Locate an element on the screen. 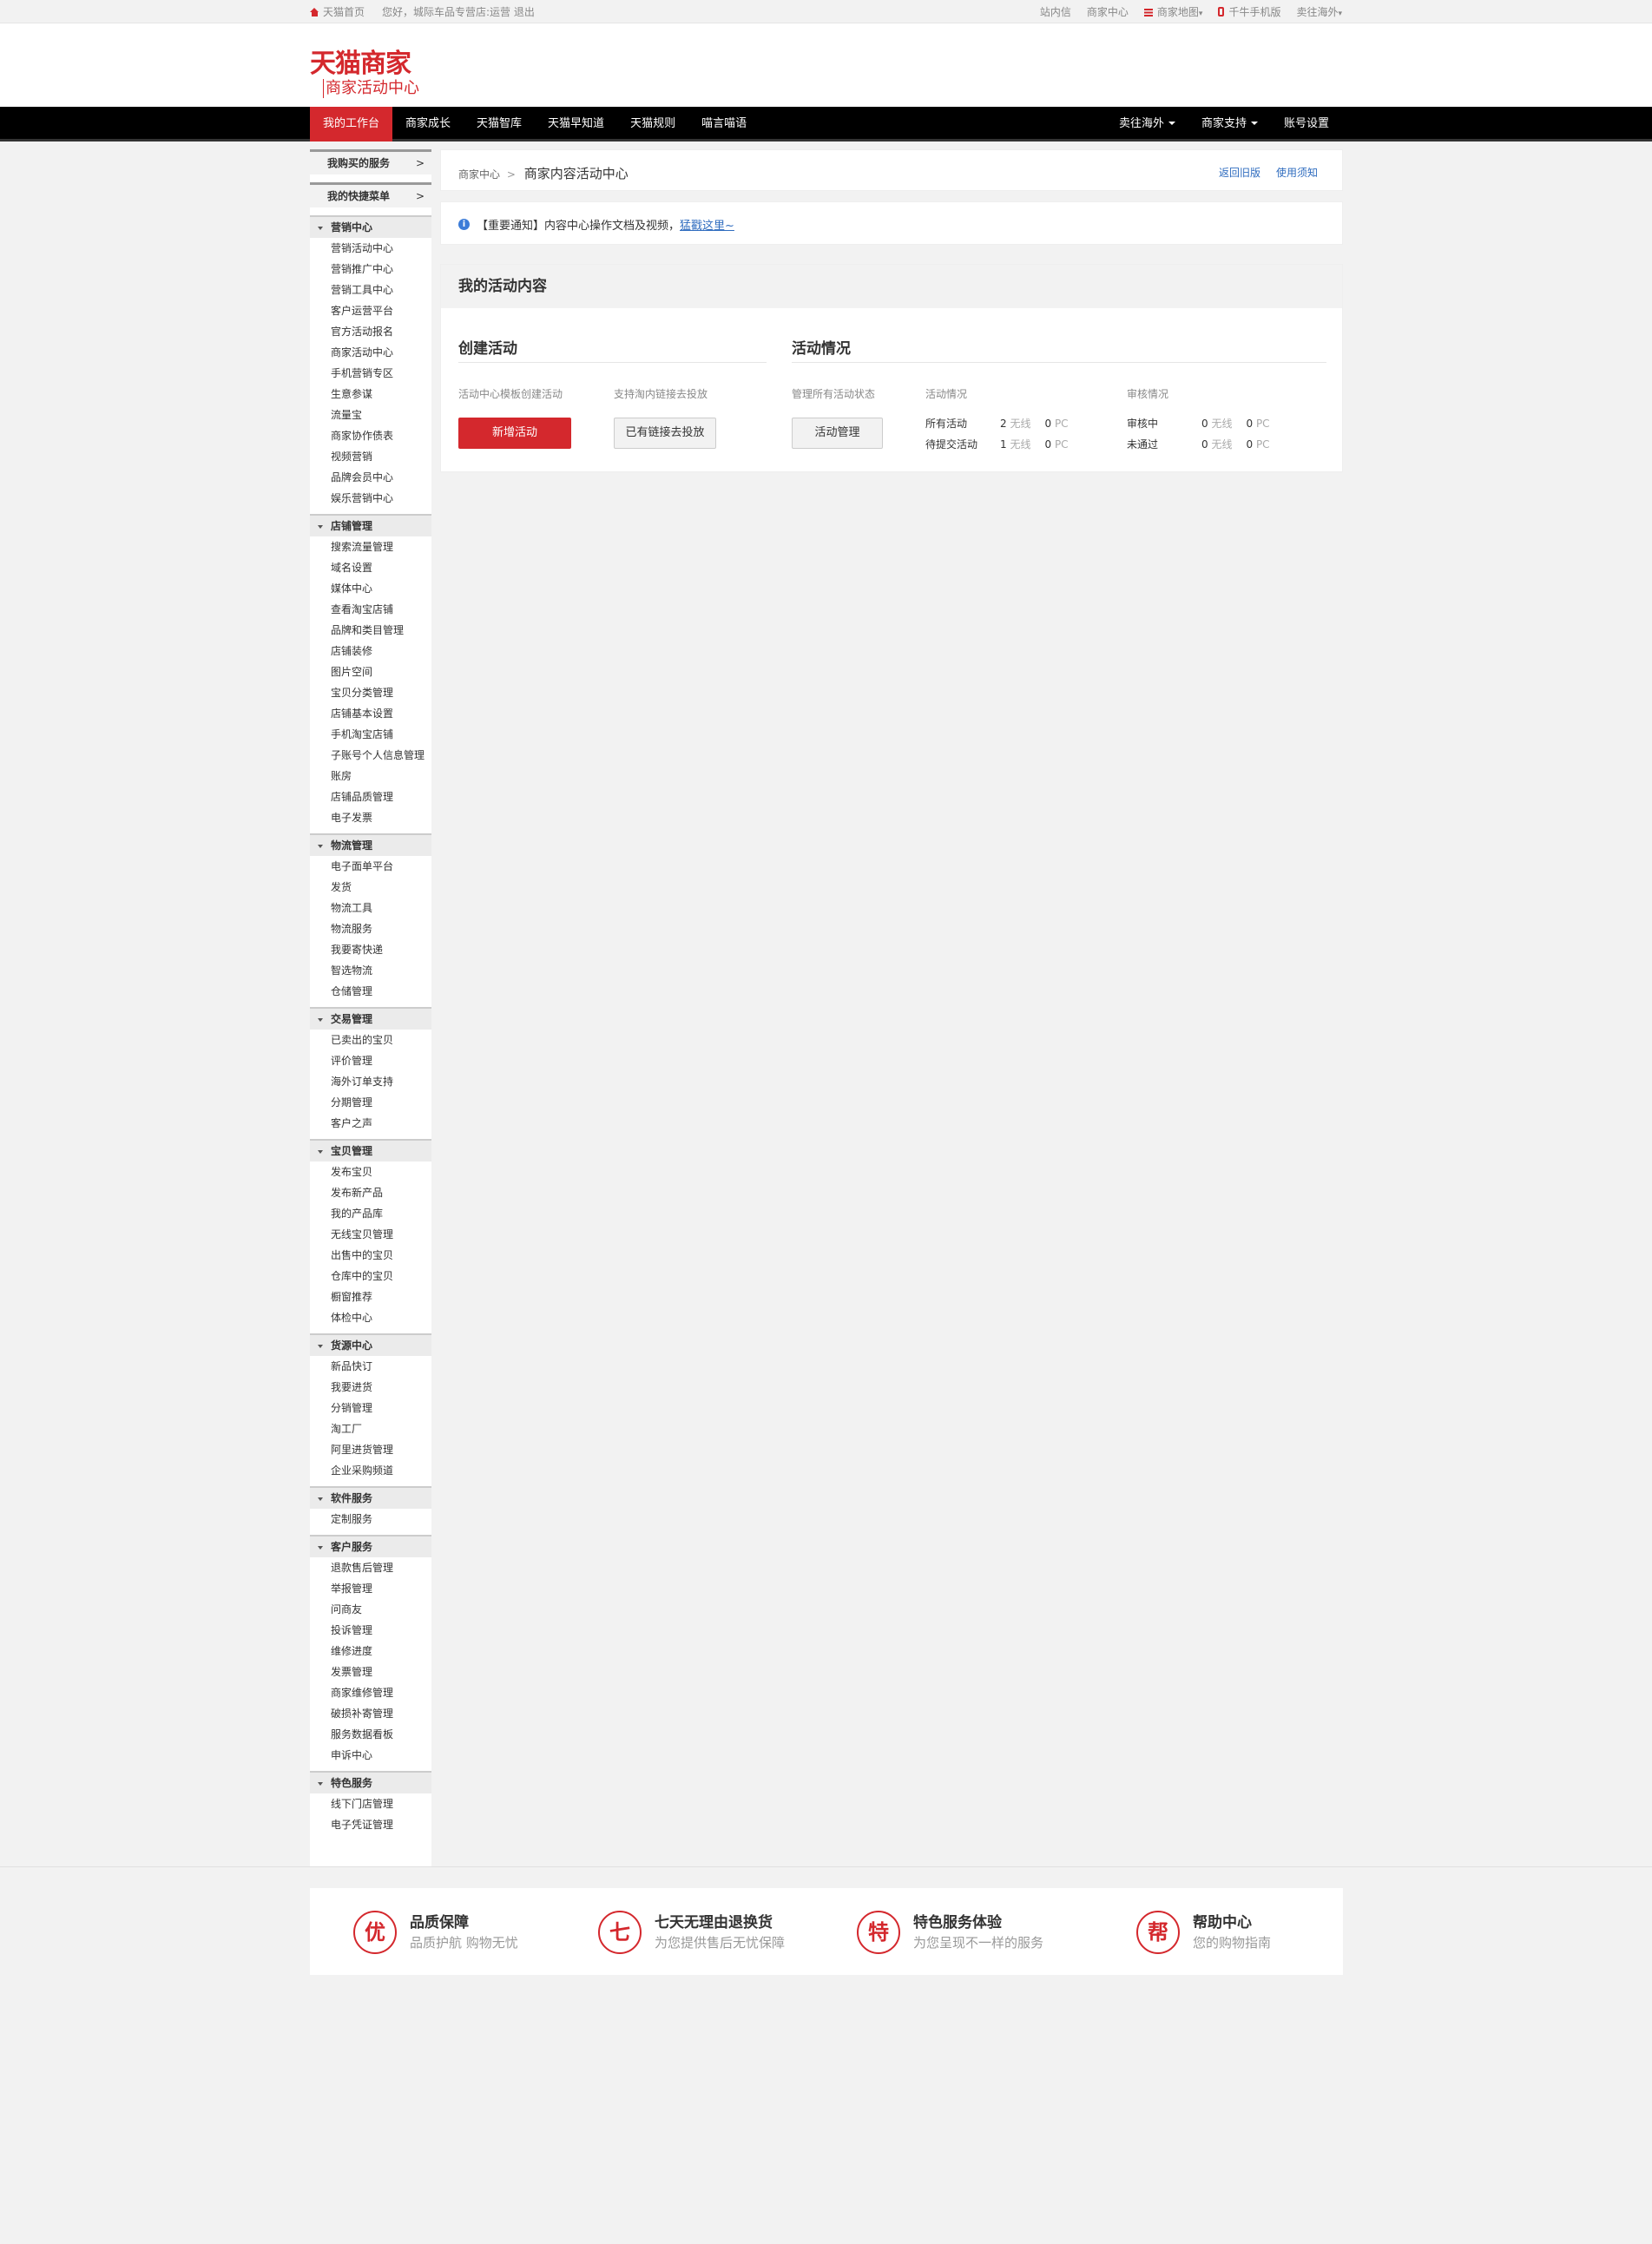  back-to-old-version-link: 返回旧版 is located at coordinates (1239, 172).